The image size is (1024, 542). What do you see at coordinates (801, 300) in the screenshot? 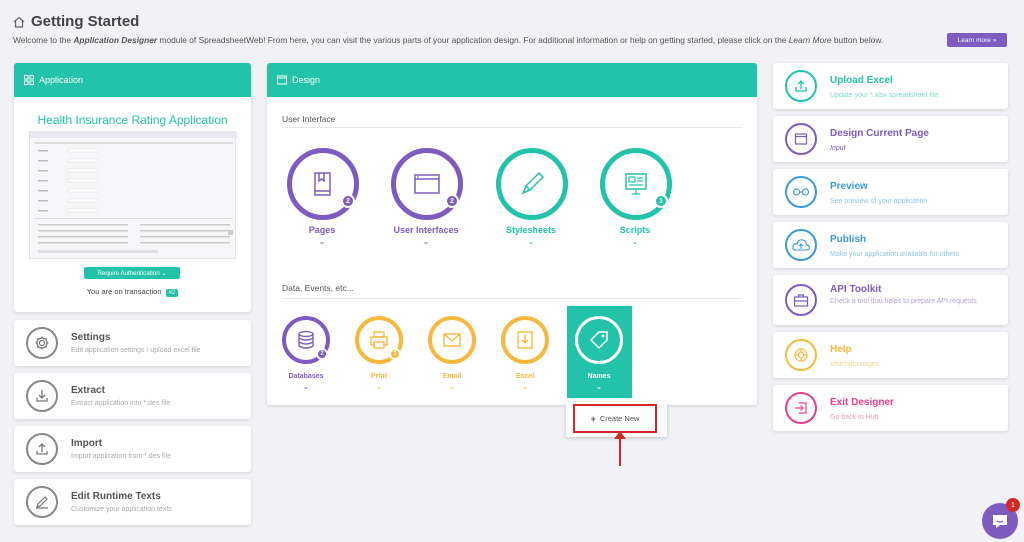
I see `briefcase-icon` at bounding box center [801, 300].